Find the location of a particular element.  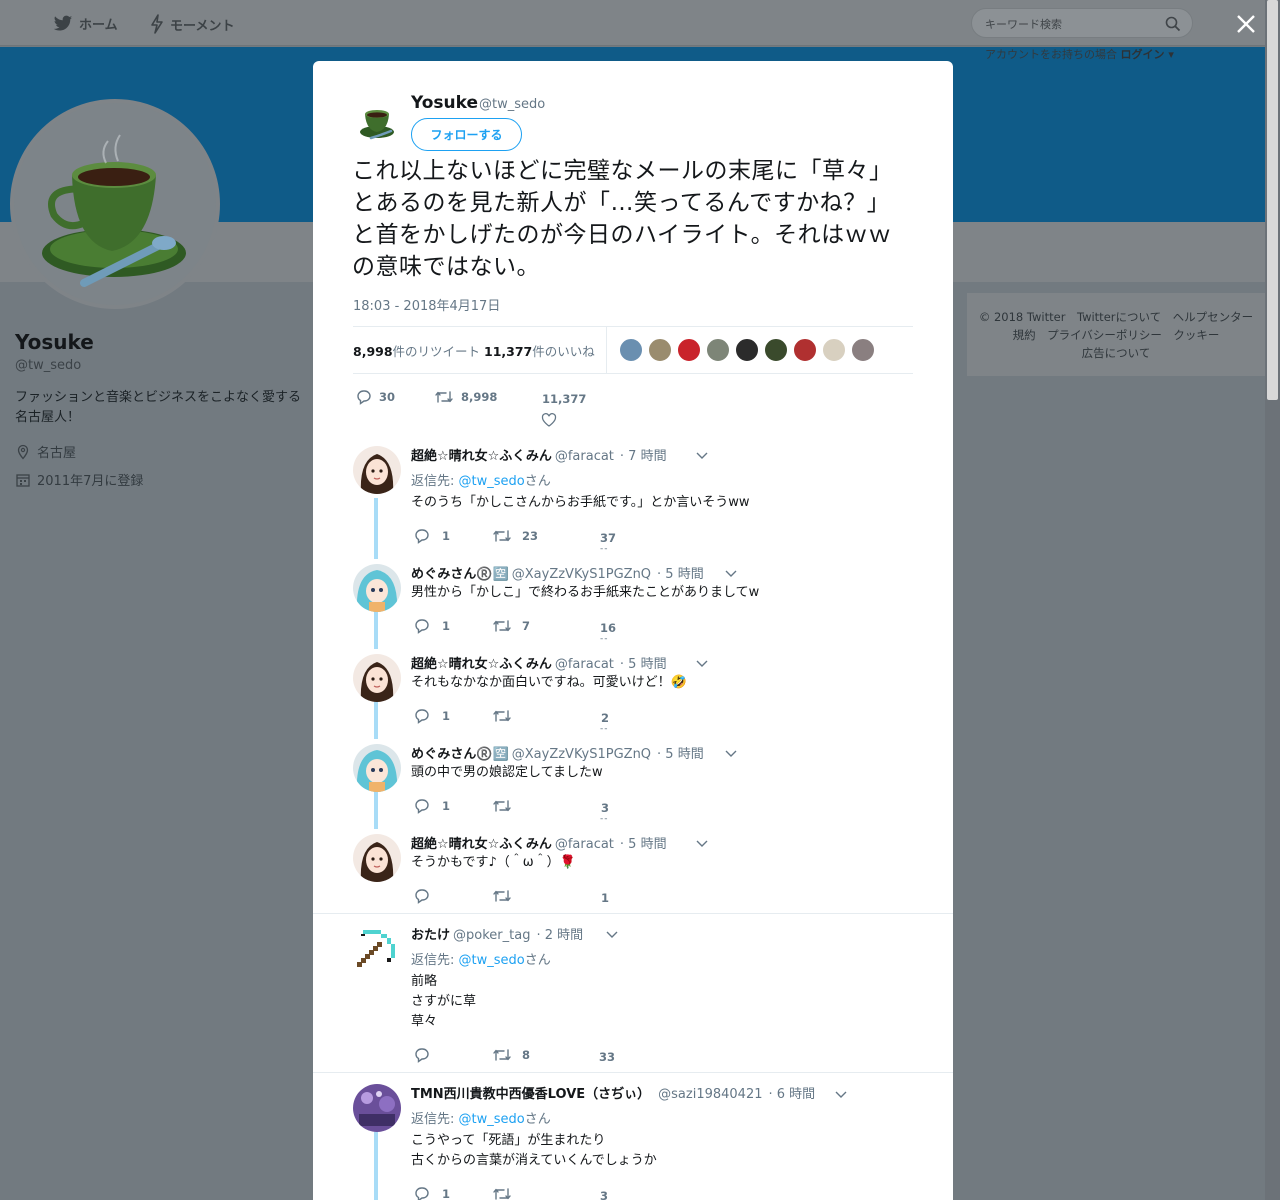

nav-home: ホーム is located at coordinates (85, 23).